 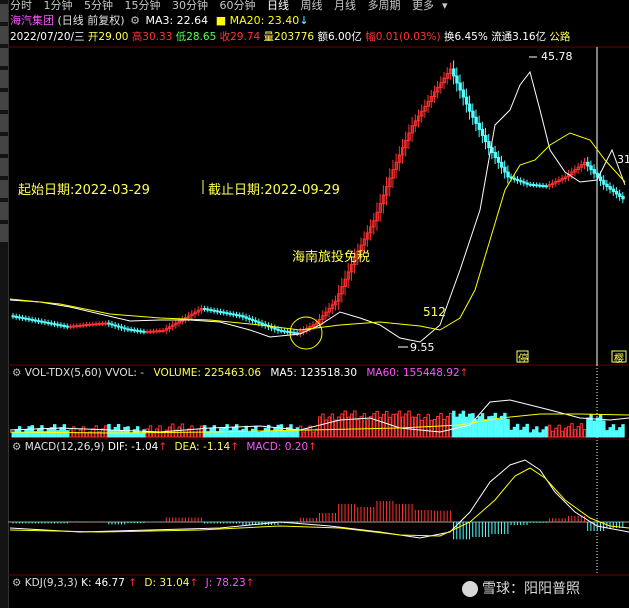 What do you see at coordinates (523, 359) in the screenshot?
I see `halt-marker-label: 停` at bounding box center [523, 359].